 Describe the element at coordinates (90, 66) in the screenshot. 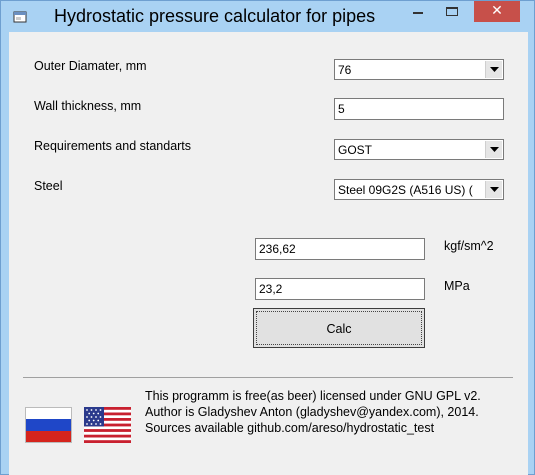

I see `outer-diameter-label: Outer Diamater, mm` at that location.